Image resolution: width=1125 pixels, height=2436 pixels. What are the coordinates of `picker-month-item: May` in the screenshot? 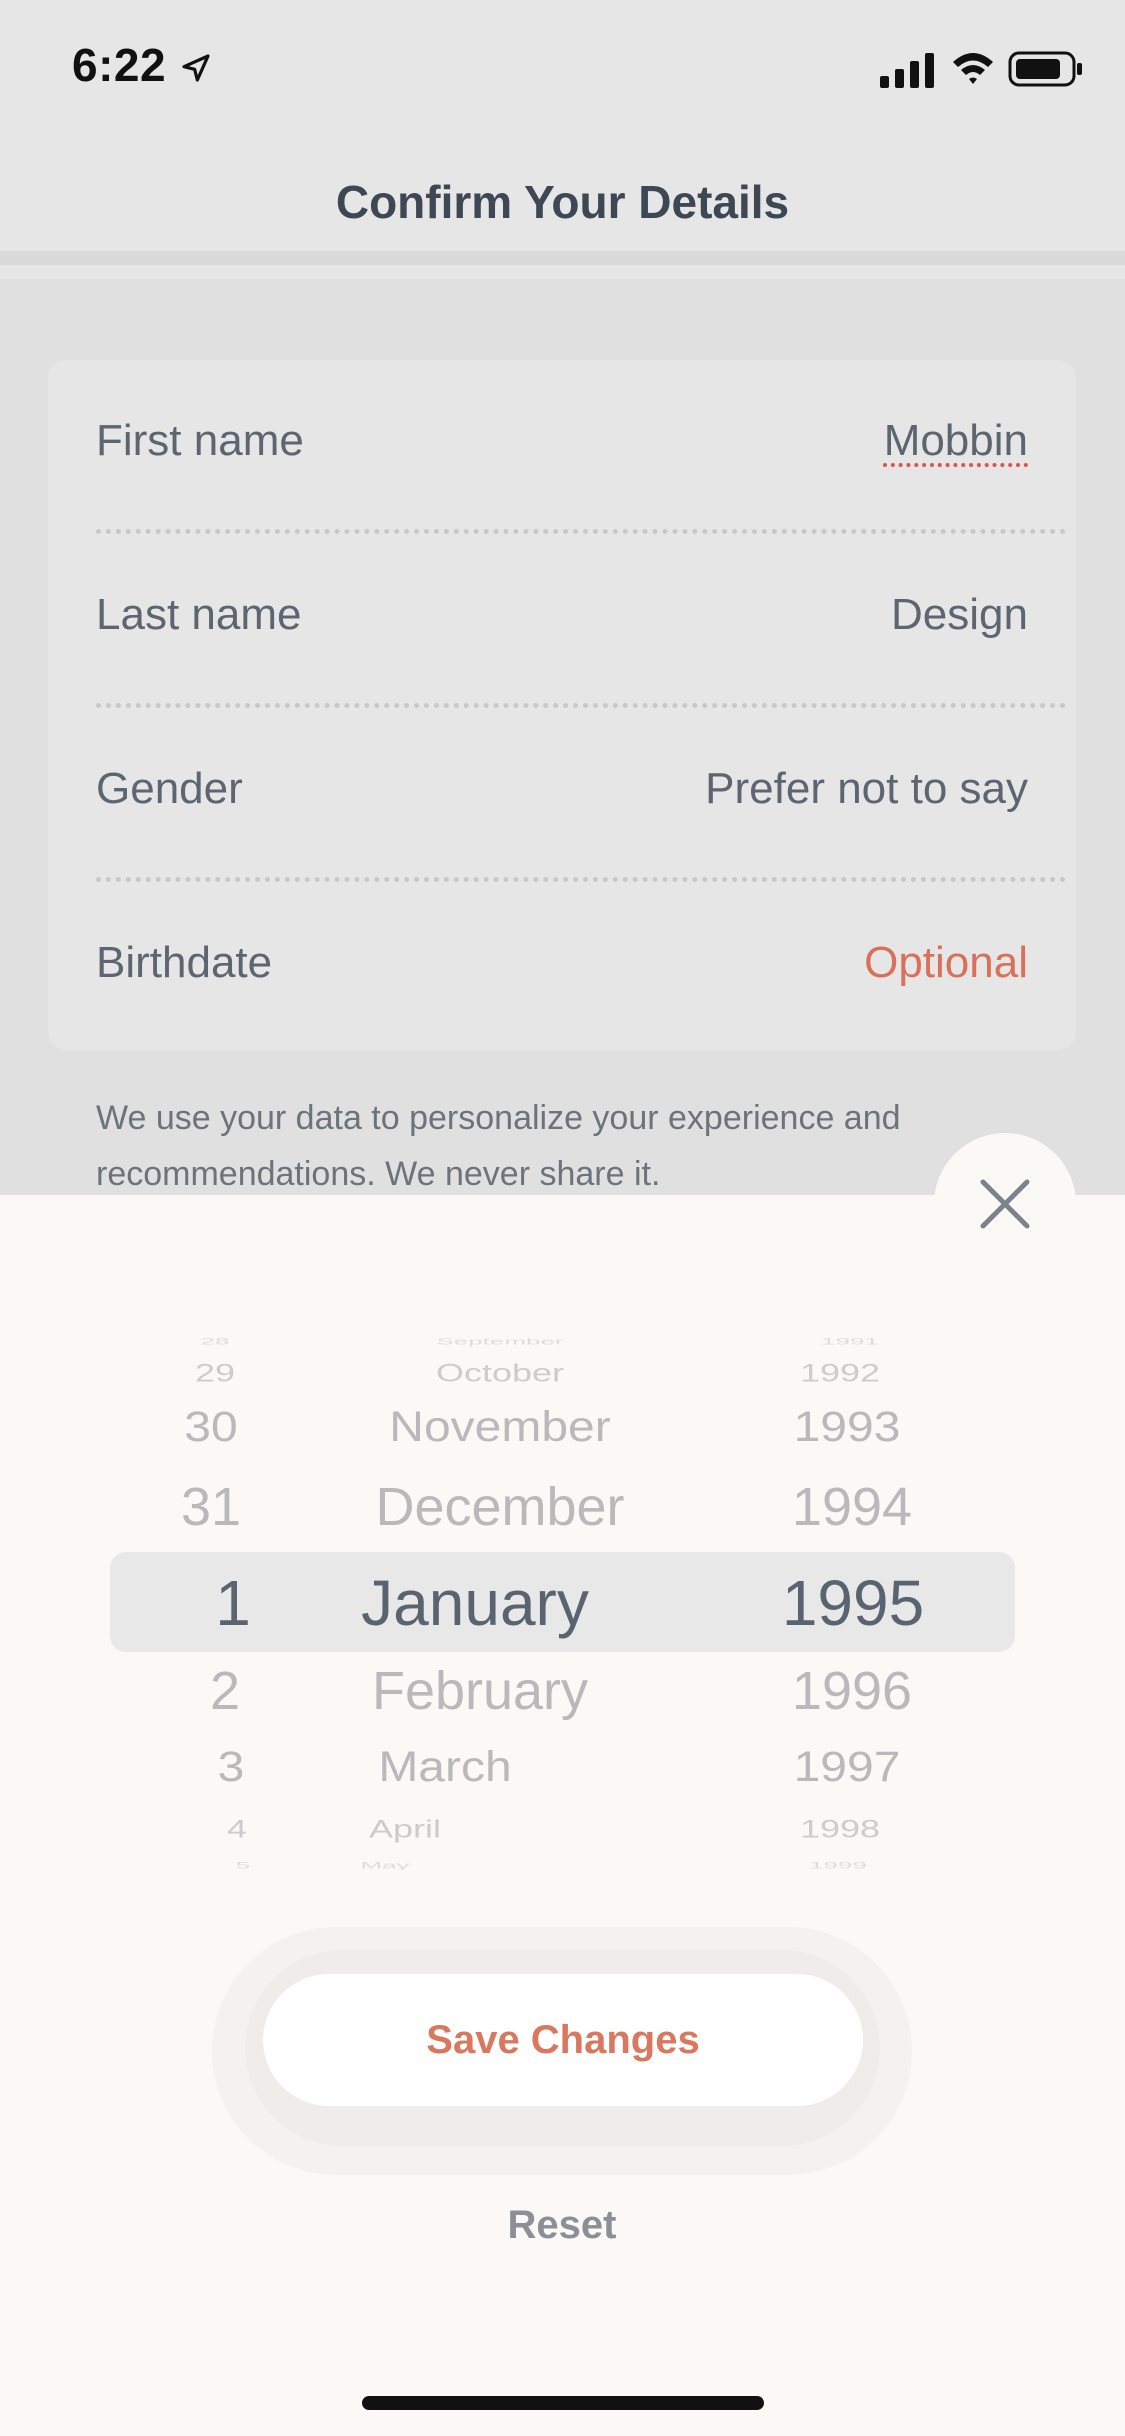 It's located at (385, 1865).